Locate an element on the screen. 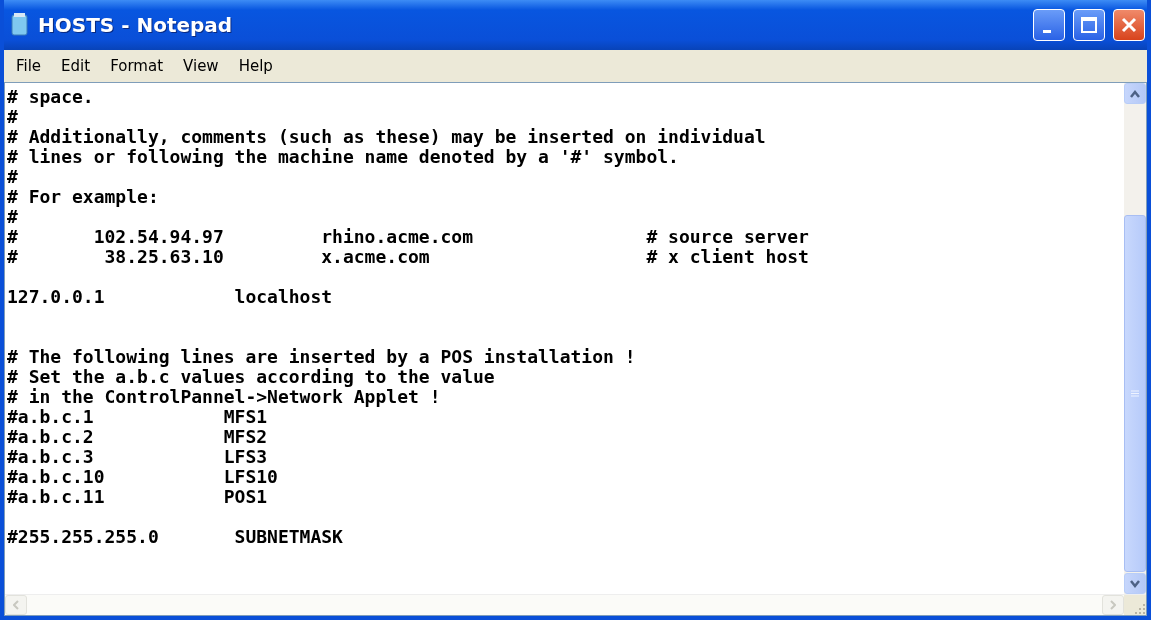 The width and height of the screenshot is (1151, 620). scroll-down-button is located at coordinates (1135, 583).